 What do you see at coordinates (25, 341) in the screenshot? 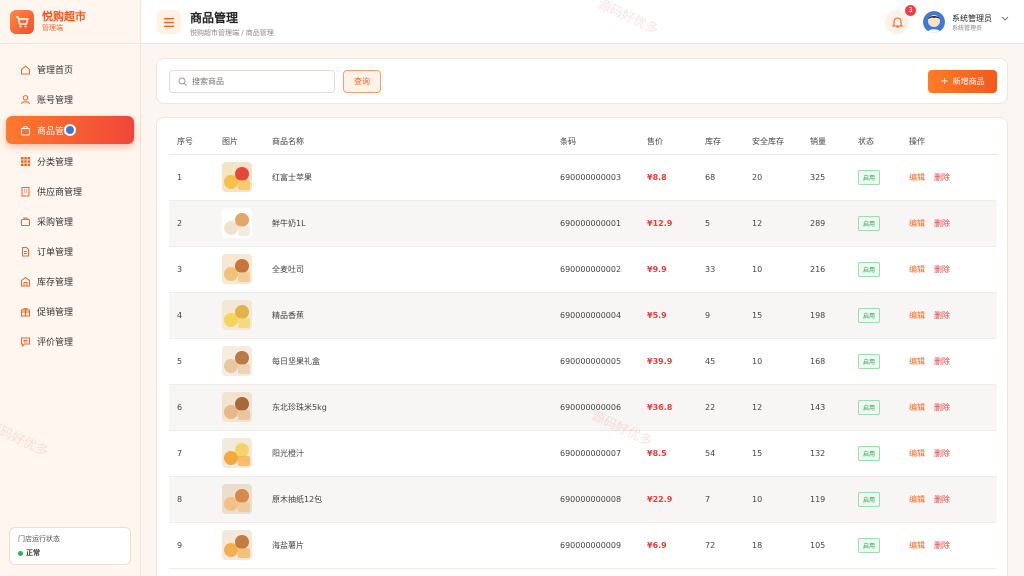
I see `chat-icon` at bounding box center [25, 341].